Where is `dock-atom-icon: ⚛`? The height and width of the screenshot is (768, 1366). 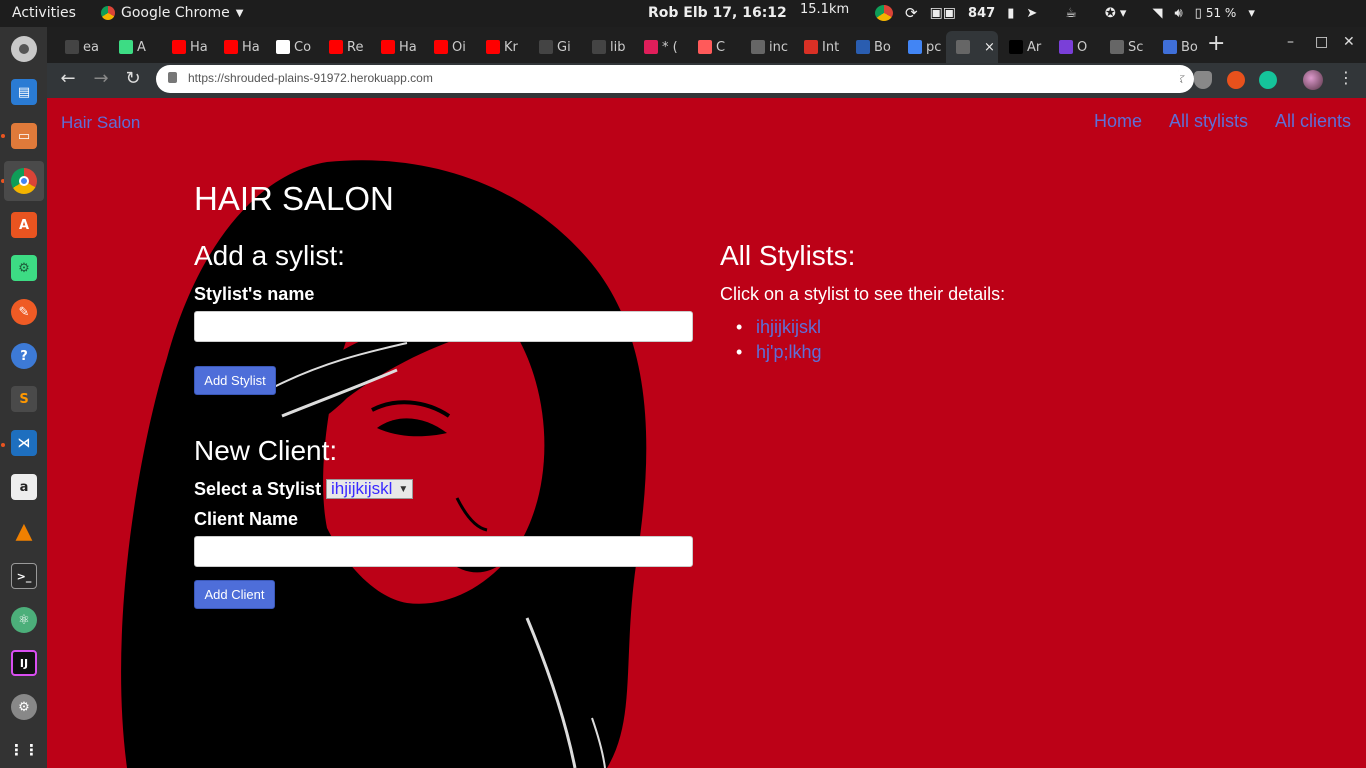
dock-atom-icon: ⚛ is located at coordinates (24, 620).